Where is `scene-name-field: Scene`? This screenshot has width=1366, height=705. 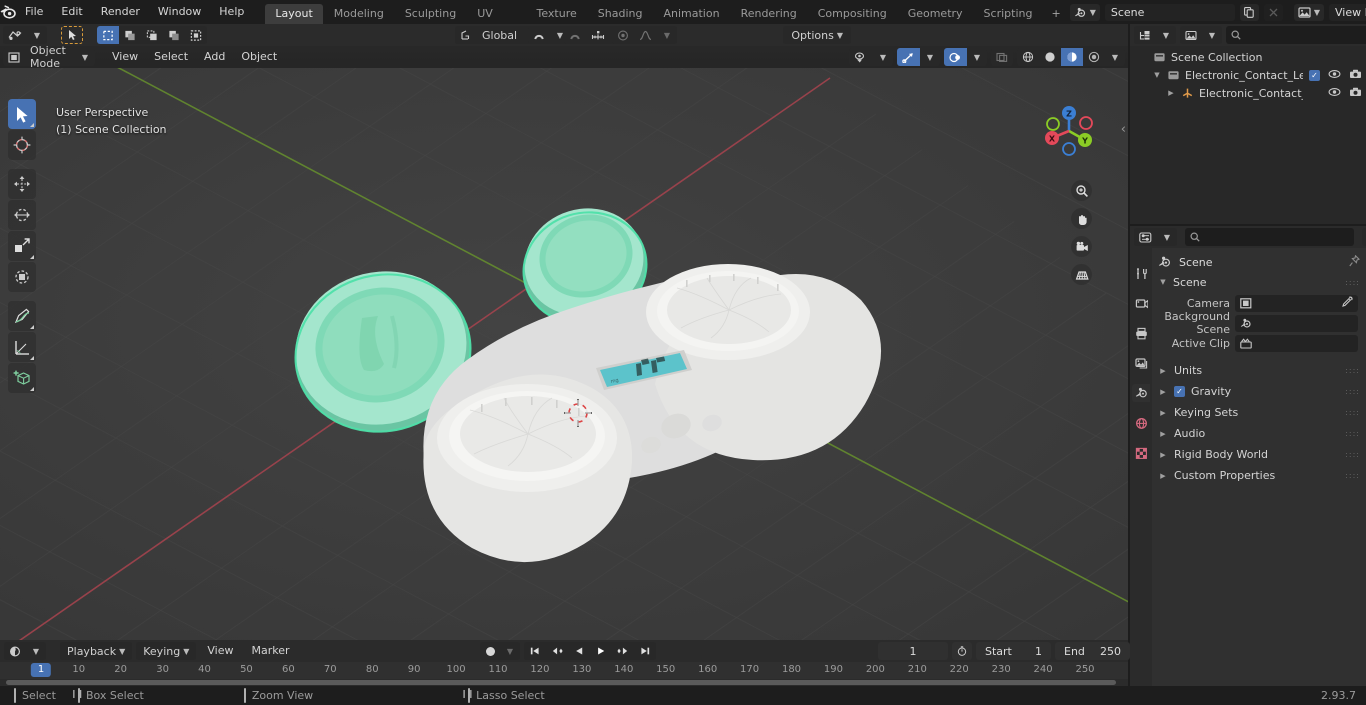 scene-name-field: Scene is located at coordinates (1169, 12).